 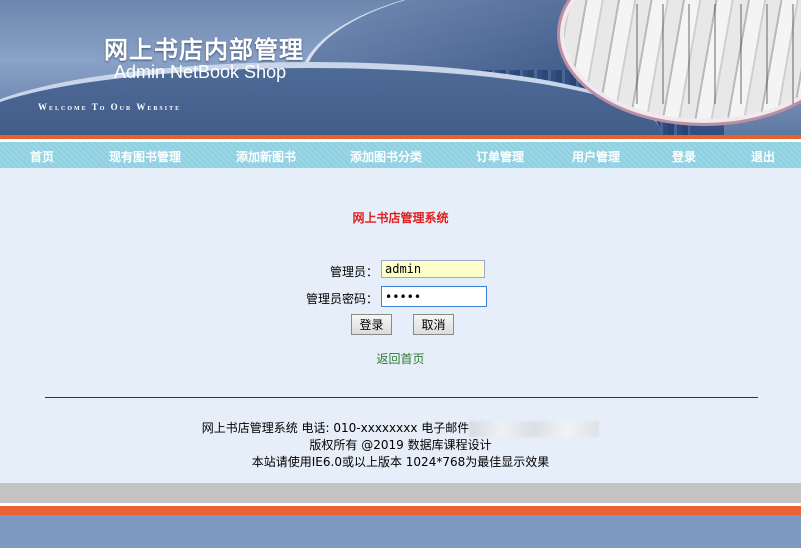 What do you see at coordinates (433, 269) in the screenshot?
I see `username-input` at bounding box center [433, 269].